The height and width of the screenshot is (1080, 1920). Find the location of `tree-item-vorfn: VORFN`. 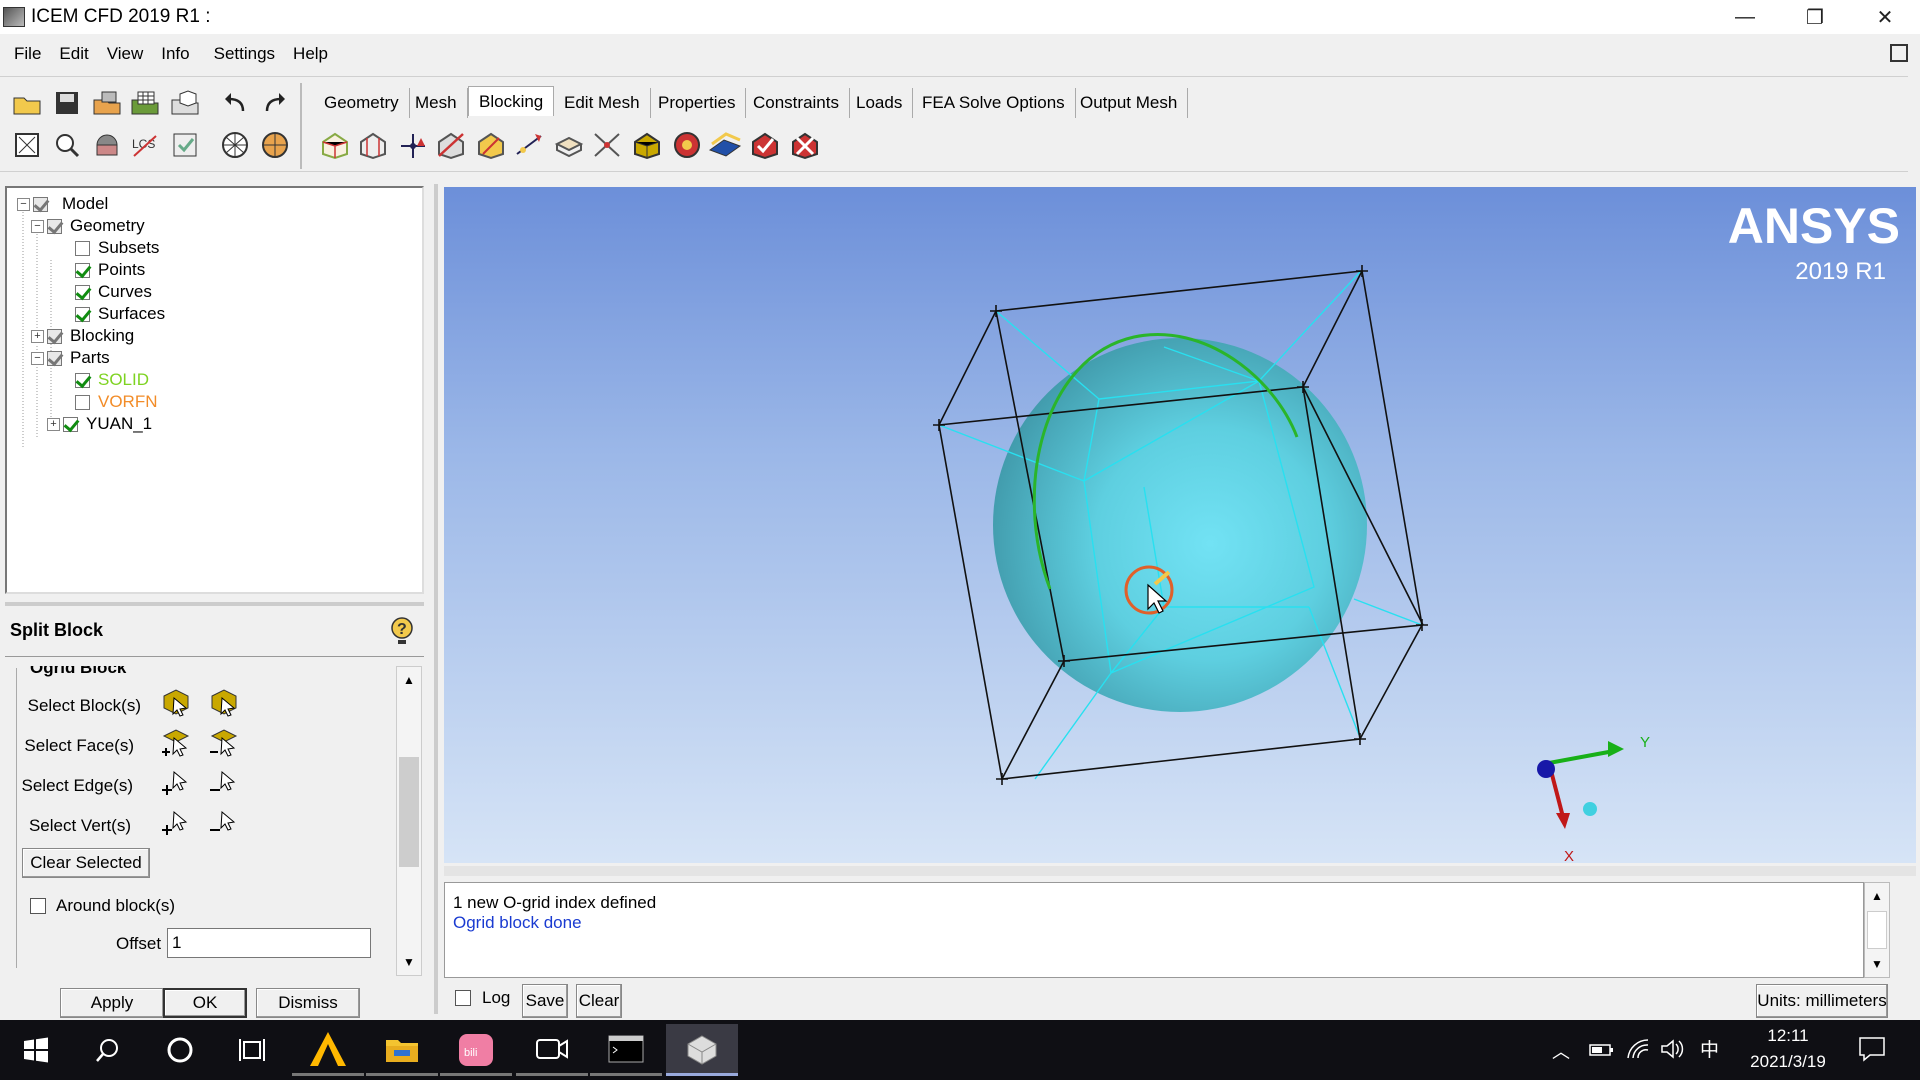

tree-item-vorfn: VORFN is located at coordinates (116, 402).